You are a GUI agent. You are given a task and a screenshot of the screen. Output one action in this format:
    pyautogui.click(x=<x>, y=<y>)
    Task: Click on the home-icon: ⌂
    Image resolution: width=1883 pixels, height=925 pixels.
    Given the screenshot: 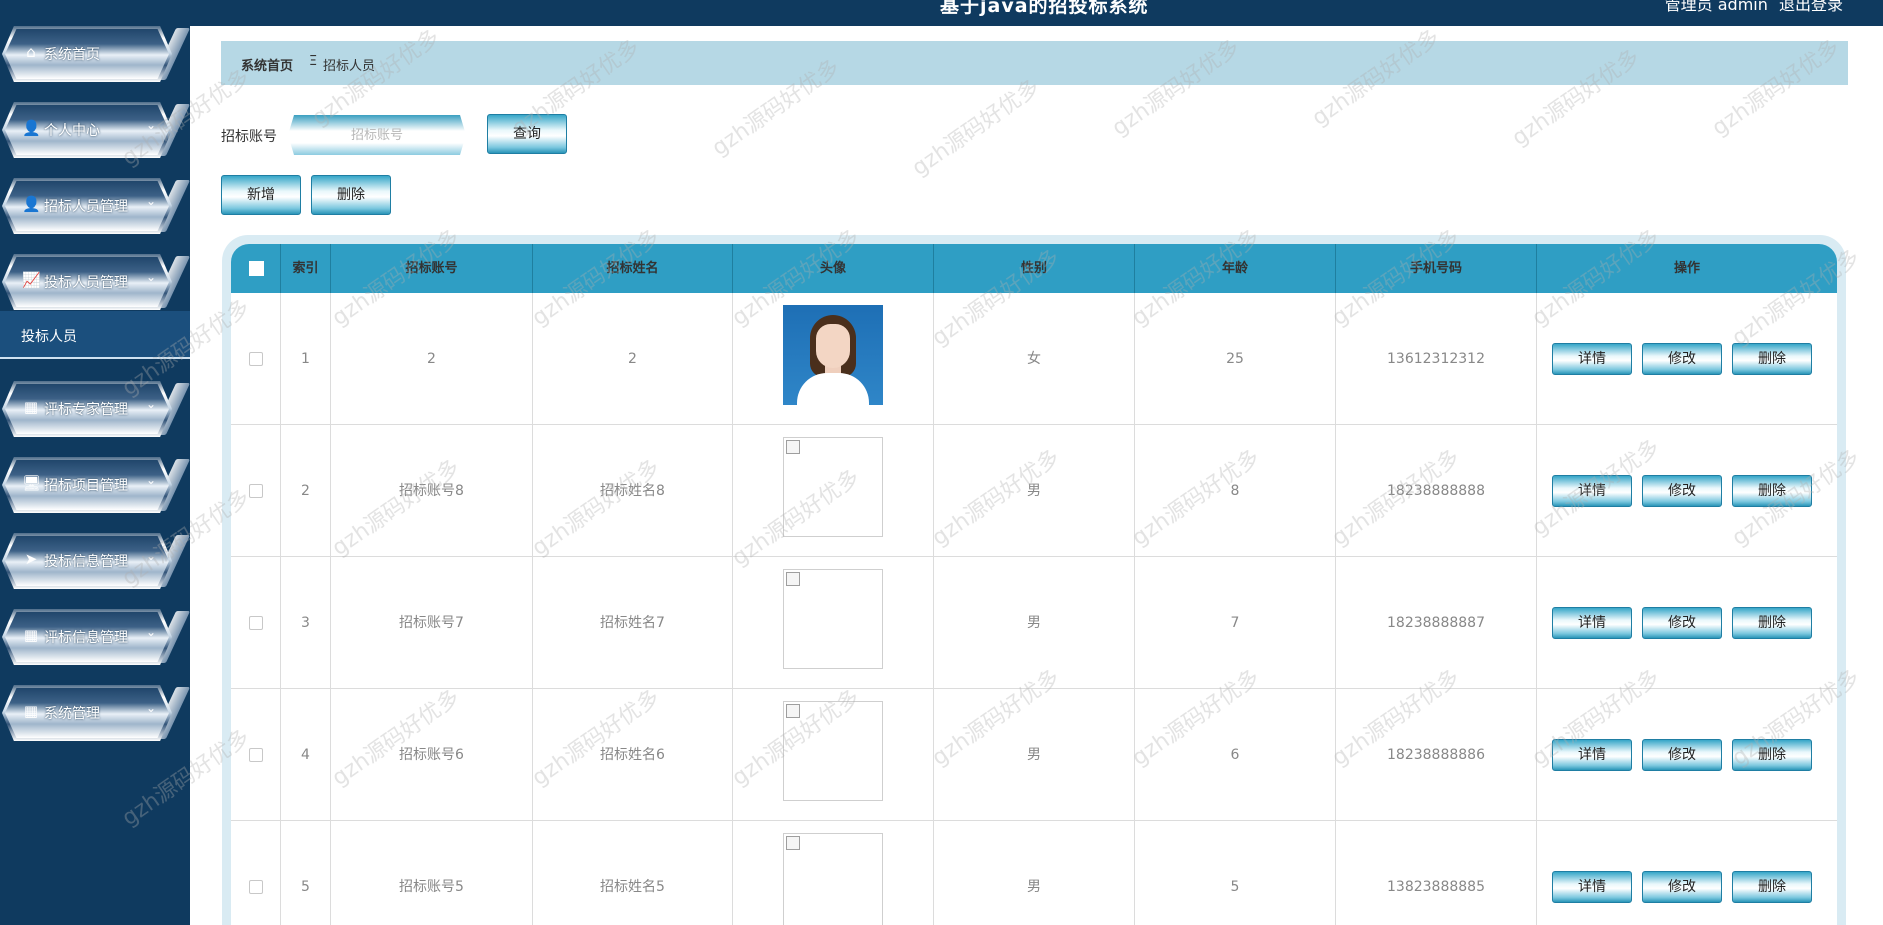 What is the action you would take?
    pyautogui.click(x=31, y=52)
    